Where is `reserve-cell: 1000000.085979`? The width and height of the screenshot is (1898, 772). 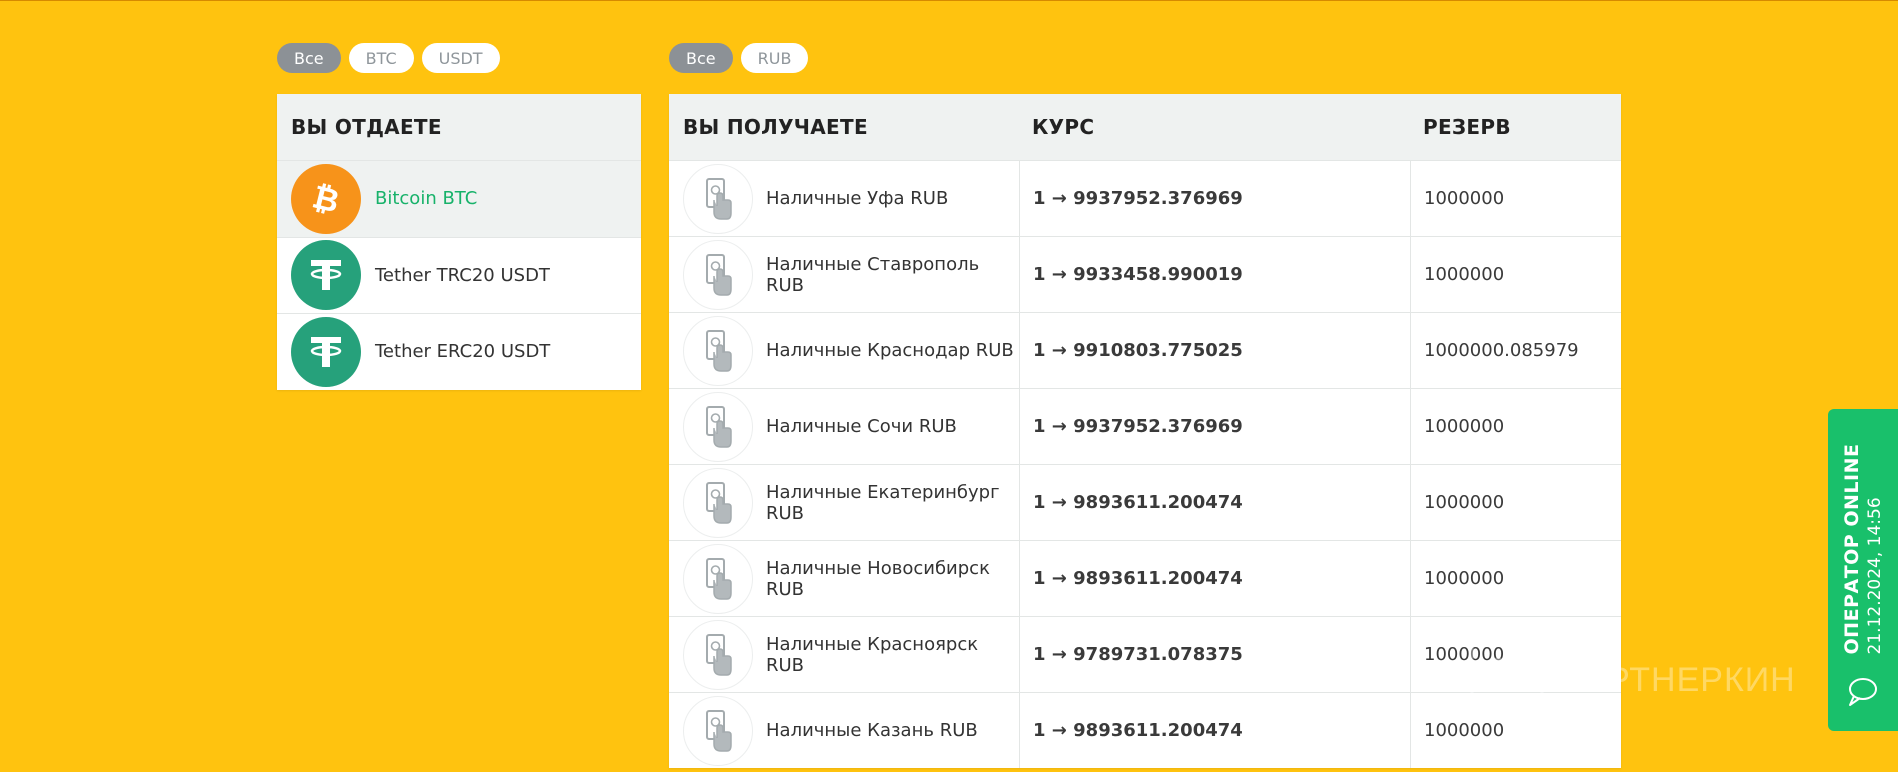
reserve-cell: 1000000.085979 is located at coordinates (1515, 350).